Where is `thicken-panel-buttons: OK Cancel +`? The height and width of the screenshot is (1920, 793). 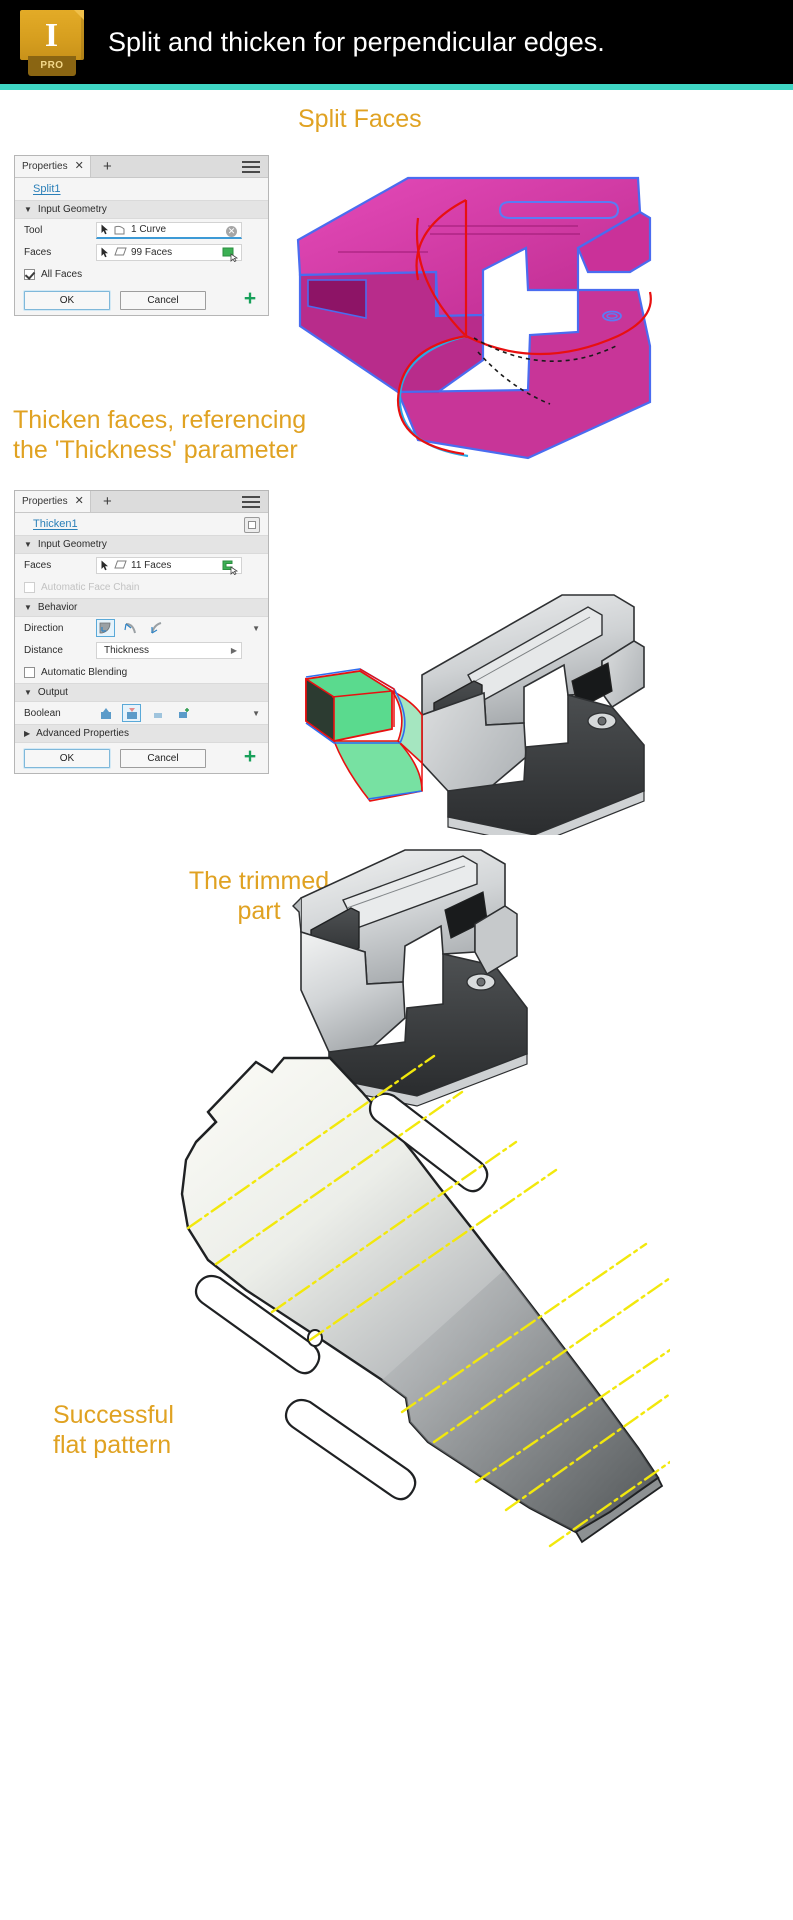 thicken-panel-buttons: OK Cancel + is located at coordinates (141, 758).